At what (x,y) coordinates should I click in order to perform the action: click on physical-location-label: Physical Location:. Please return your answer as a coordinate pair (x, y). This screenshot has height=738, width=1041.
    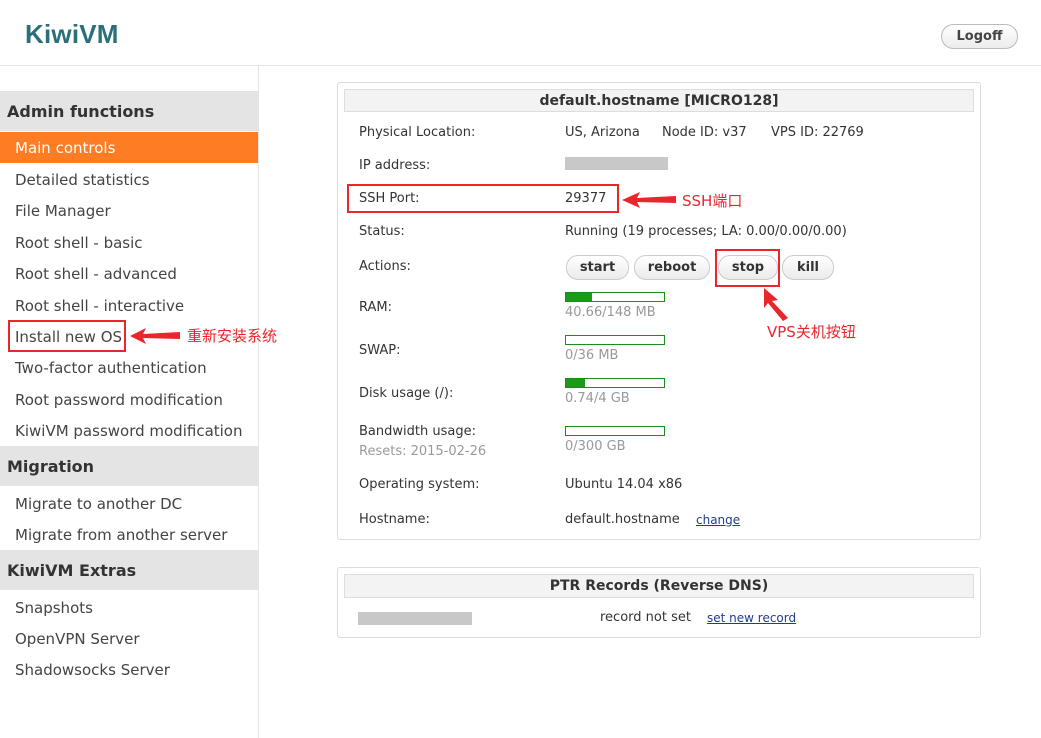
    Looking at the image, I should click on (417, 132).